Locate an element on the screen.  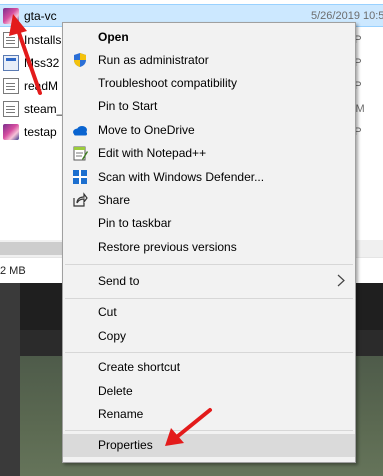
menu-item-rename: Rename is located at coordinates (209, 414).